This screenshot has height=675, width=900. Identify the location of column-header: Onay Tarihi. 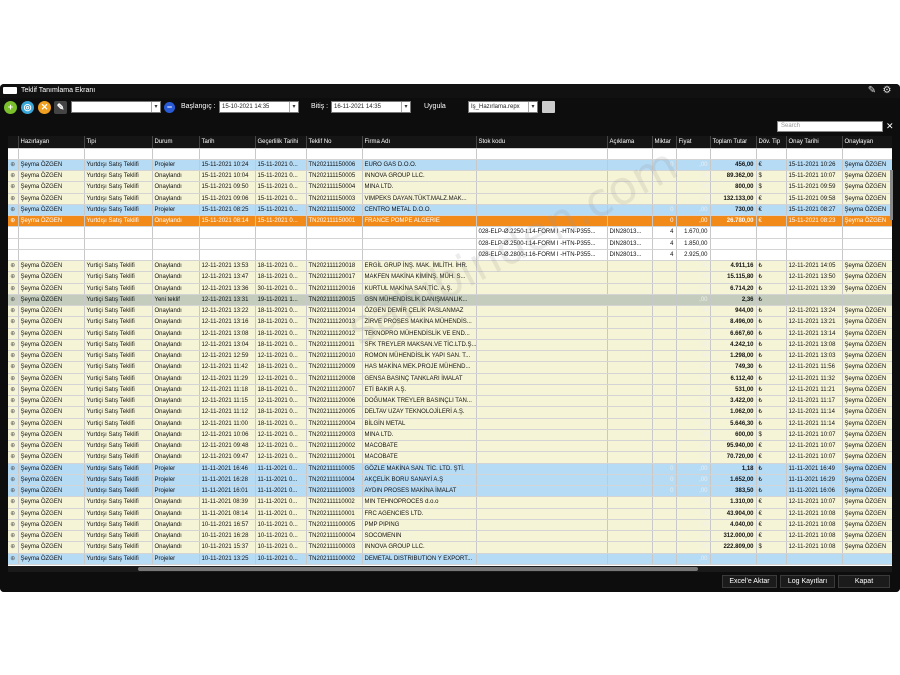
(814, 142).